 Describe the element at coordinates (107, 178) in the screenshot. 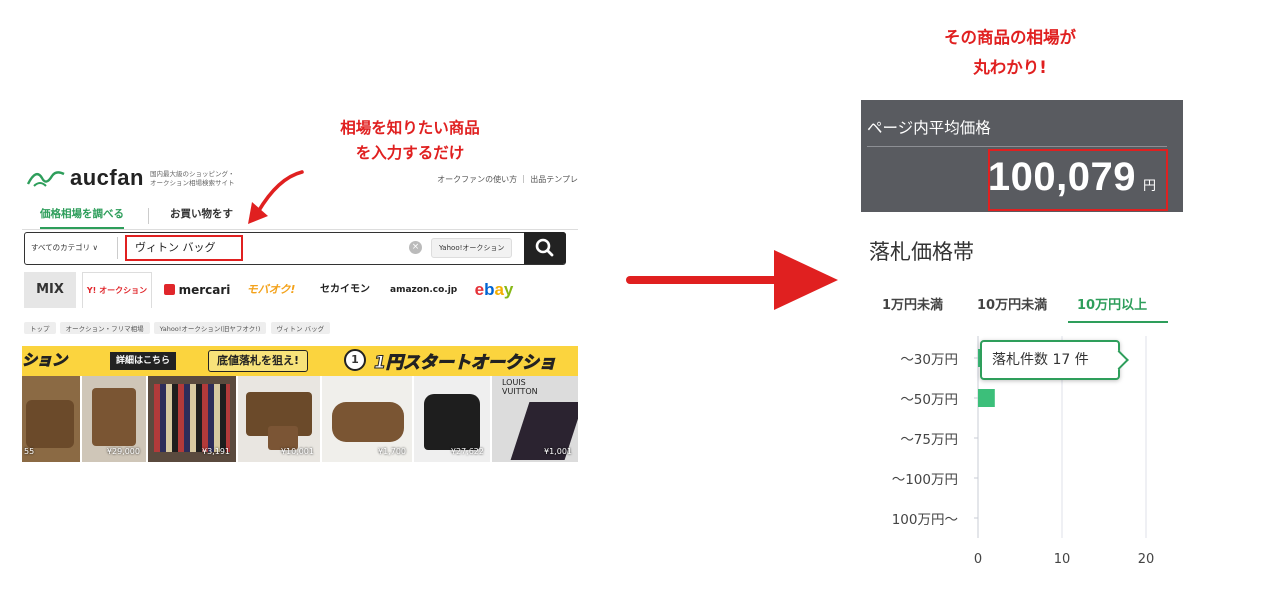

I see `aucfan-logo-text: aucfan` at that location.